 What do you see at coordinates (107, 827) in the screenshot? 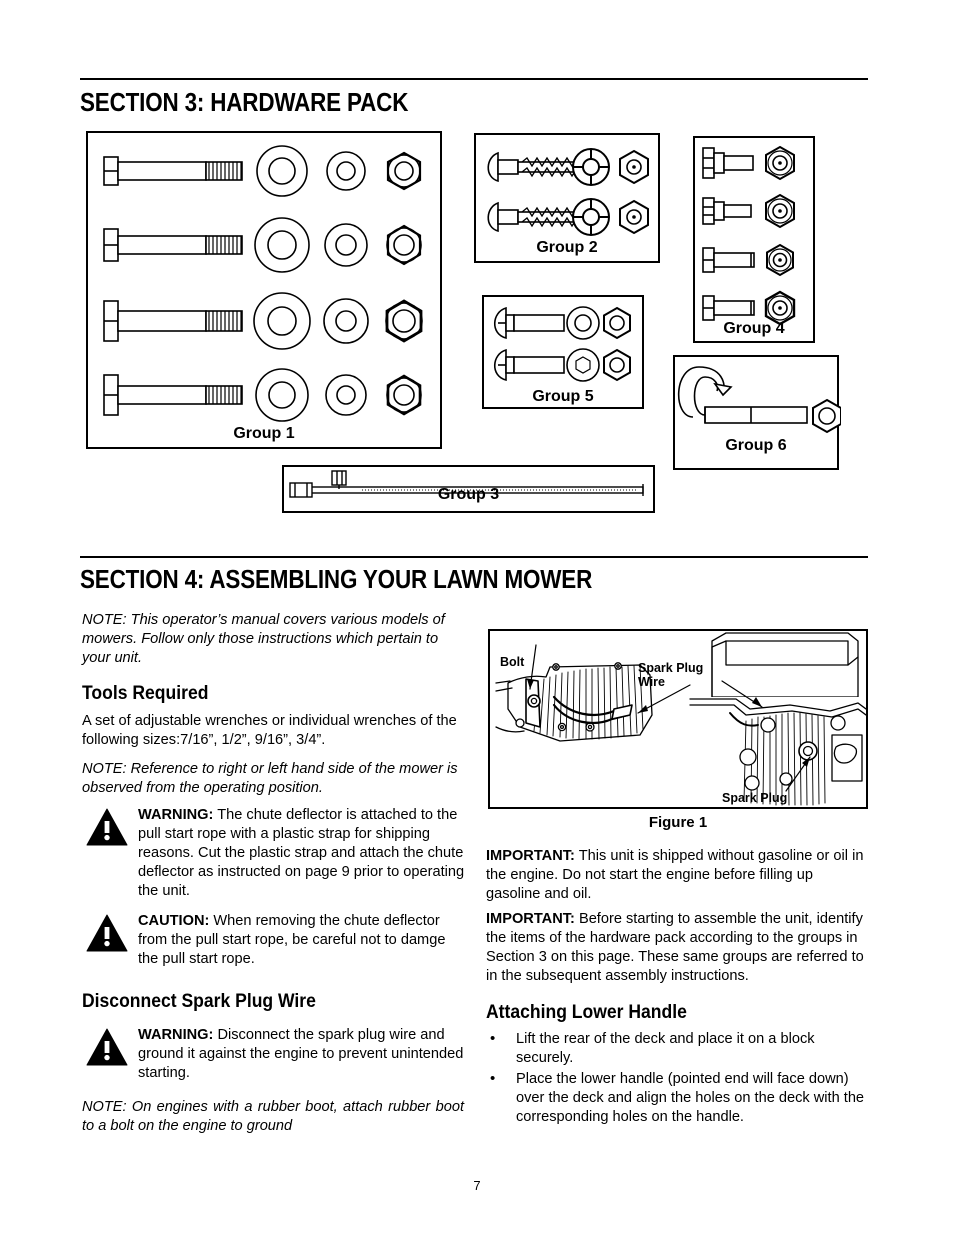
I see `warning-triangle-icon` at bounding box center [107, 827].